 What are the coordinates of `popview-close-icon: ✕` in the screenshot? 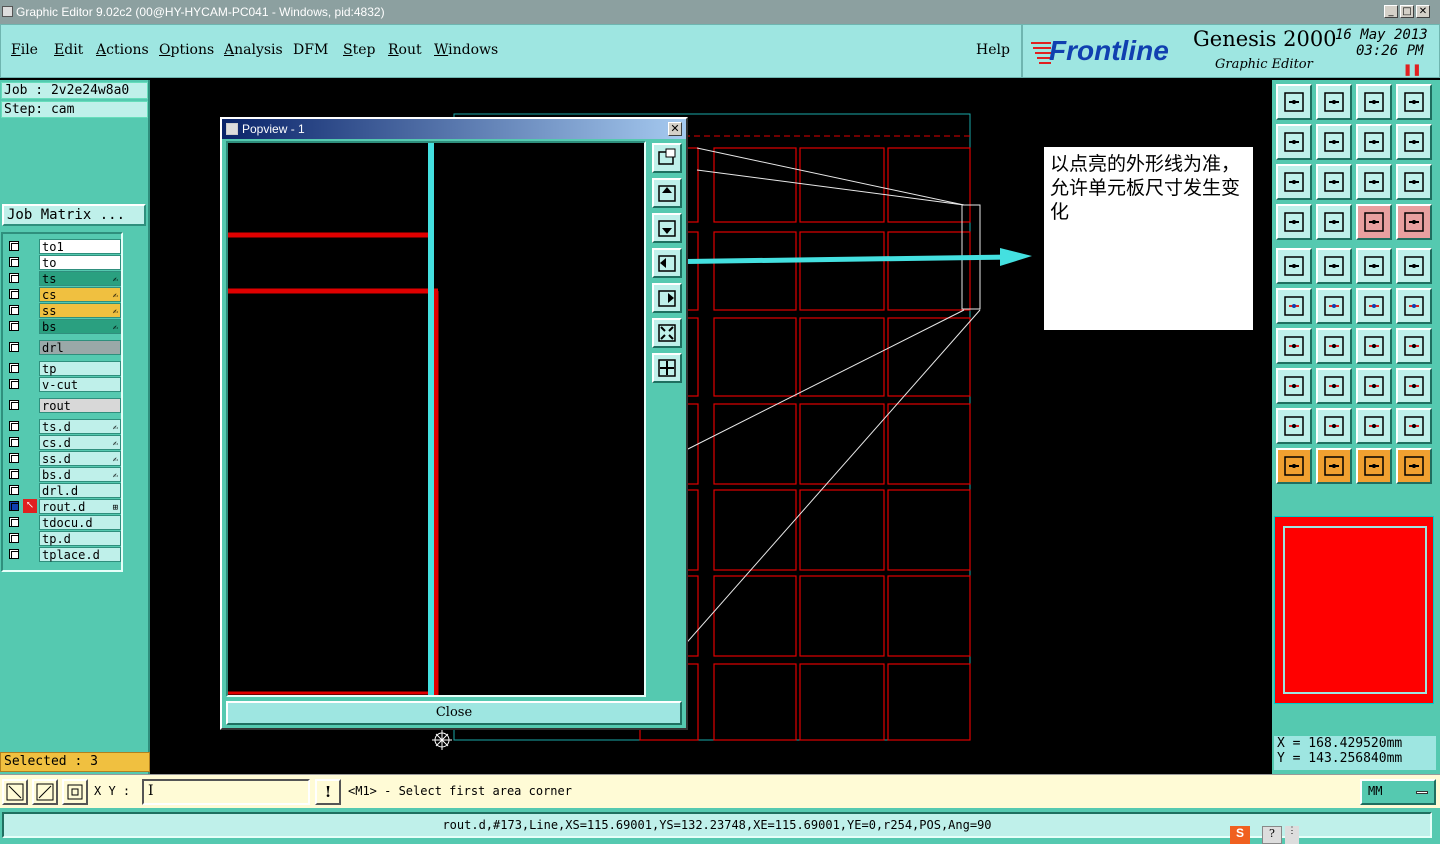 It's located at (675, 129).